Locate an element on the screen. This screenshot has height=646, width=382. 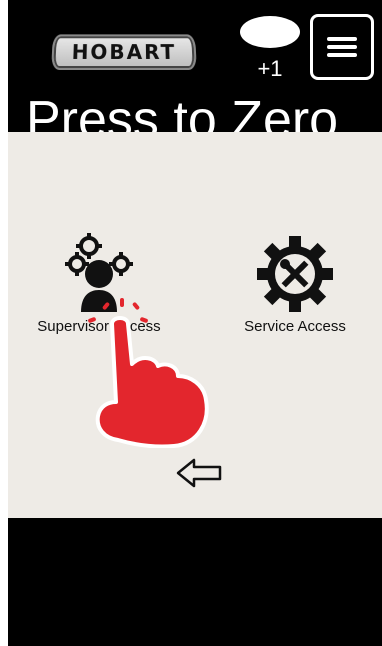
tap-hand-icon is located at coordinates (148, 373).